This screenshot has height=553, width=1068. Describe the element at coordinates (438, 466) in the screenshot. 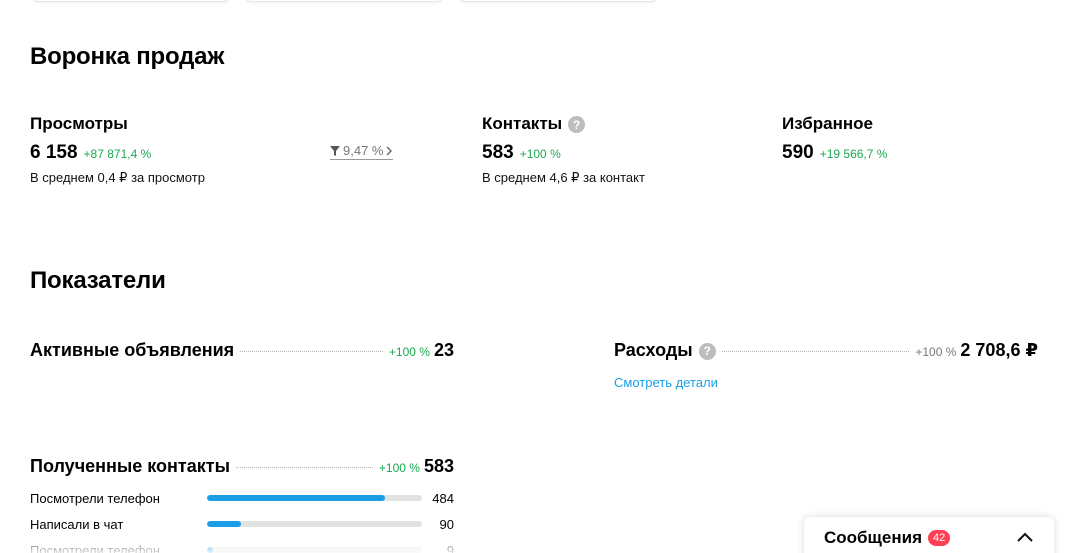

I see `received-contacts-value: 583` at that location.